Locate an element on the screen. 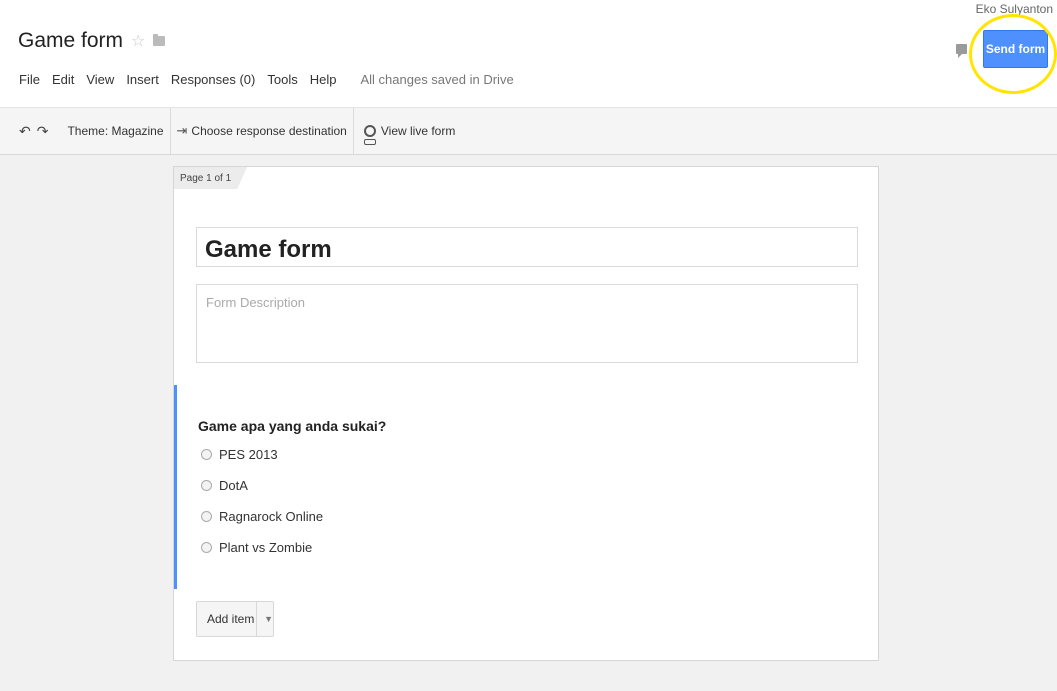  document-title: Game form is located at coordinates (70, 41).